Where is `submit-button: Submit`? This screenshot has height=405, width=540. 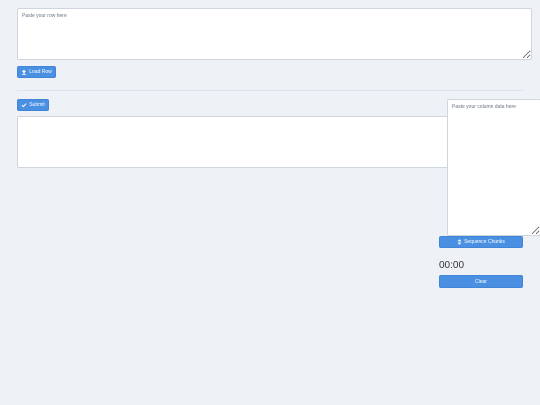
submit-button: Submit is located at coordinates (33, 105).